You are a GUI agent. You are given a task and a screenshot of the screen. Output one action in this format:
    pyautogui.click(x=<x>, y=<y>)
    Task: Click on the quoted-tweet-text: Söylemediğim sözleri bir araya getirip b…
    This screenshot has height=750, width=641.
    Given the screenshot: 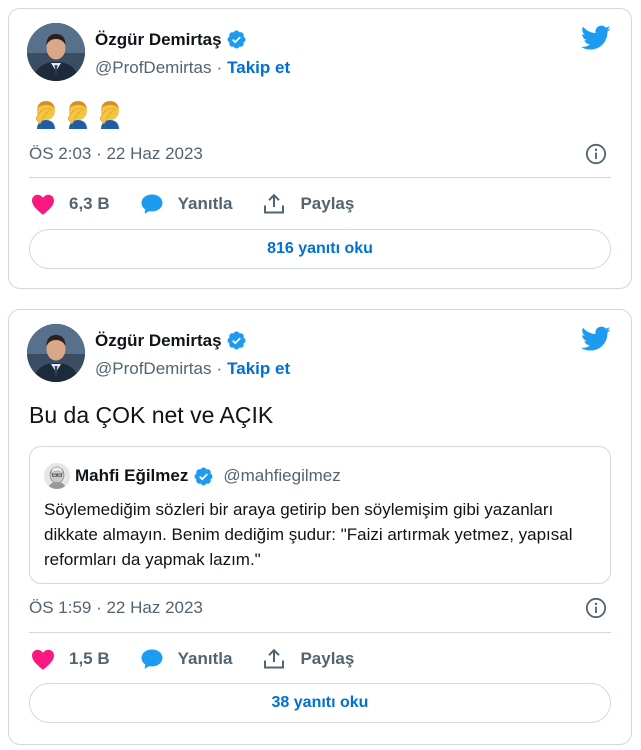 What is the action you would take?
    pyautogui.click(x=308, y=534)
    